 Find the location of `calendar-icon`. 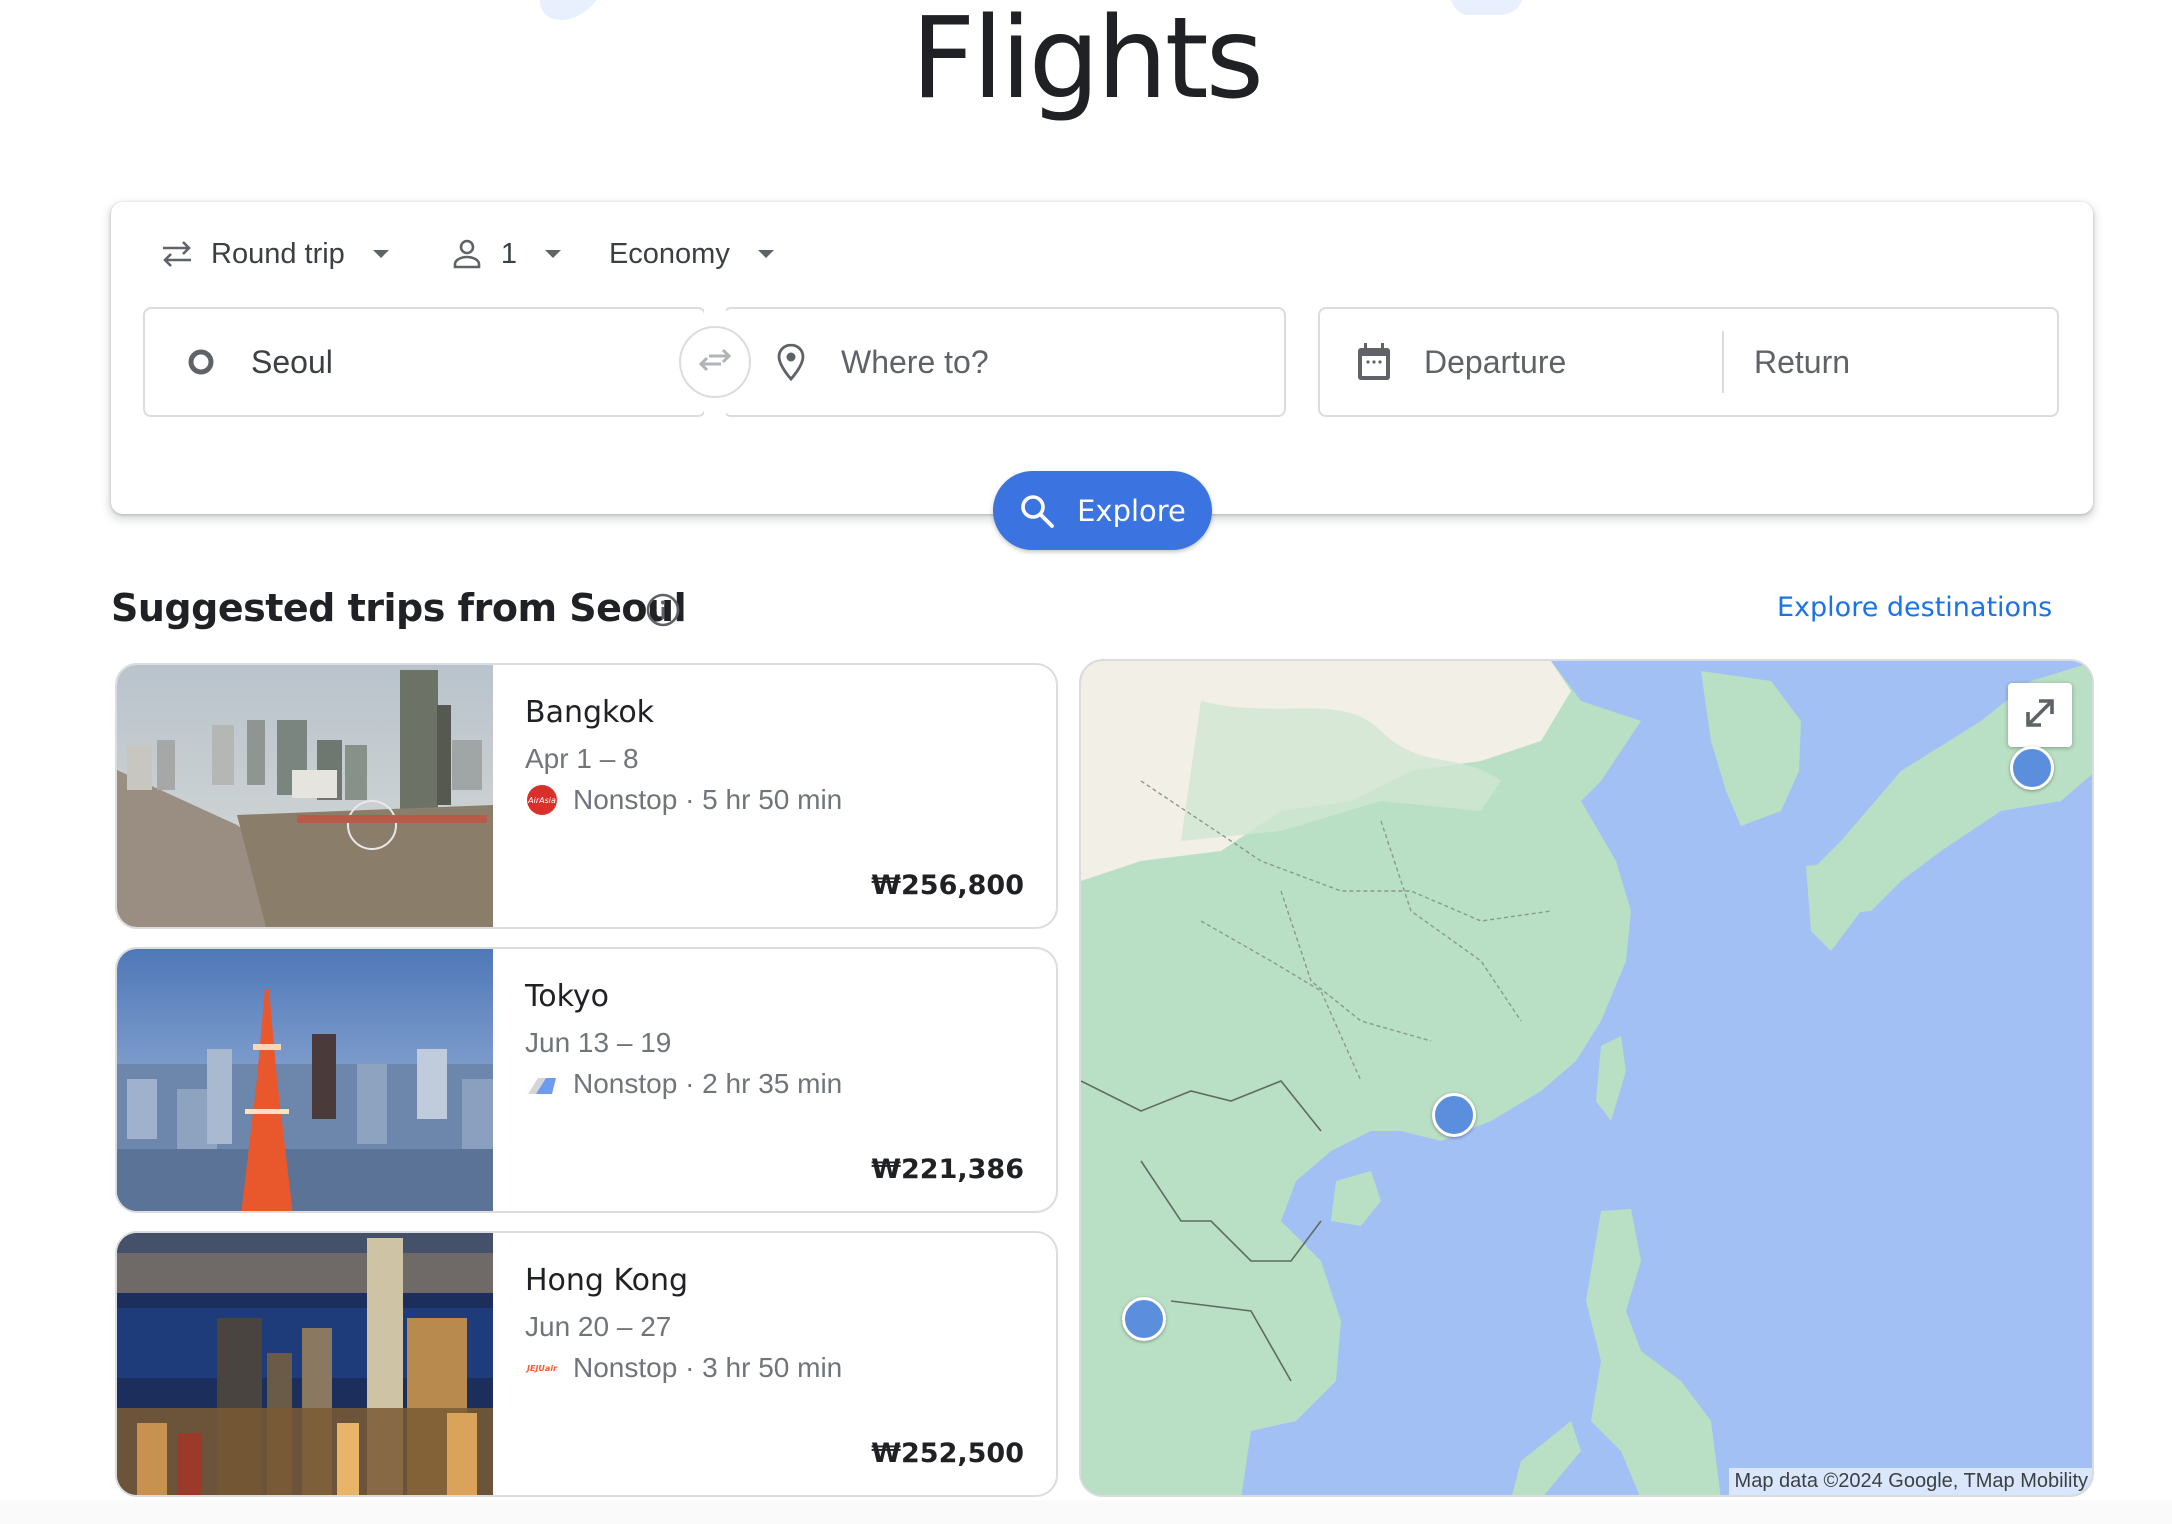

calendar-icon is located at coordinates (1374, 362).